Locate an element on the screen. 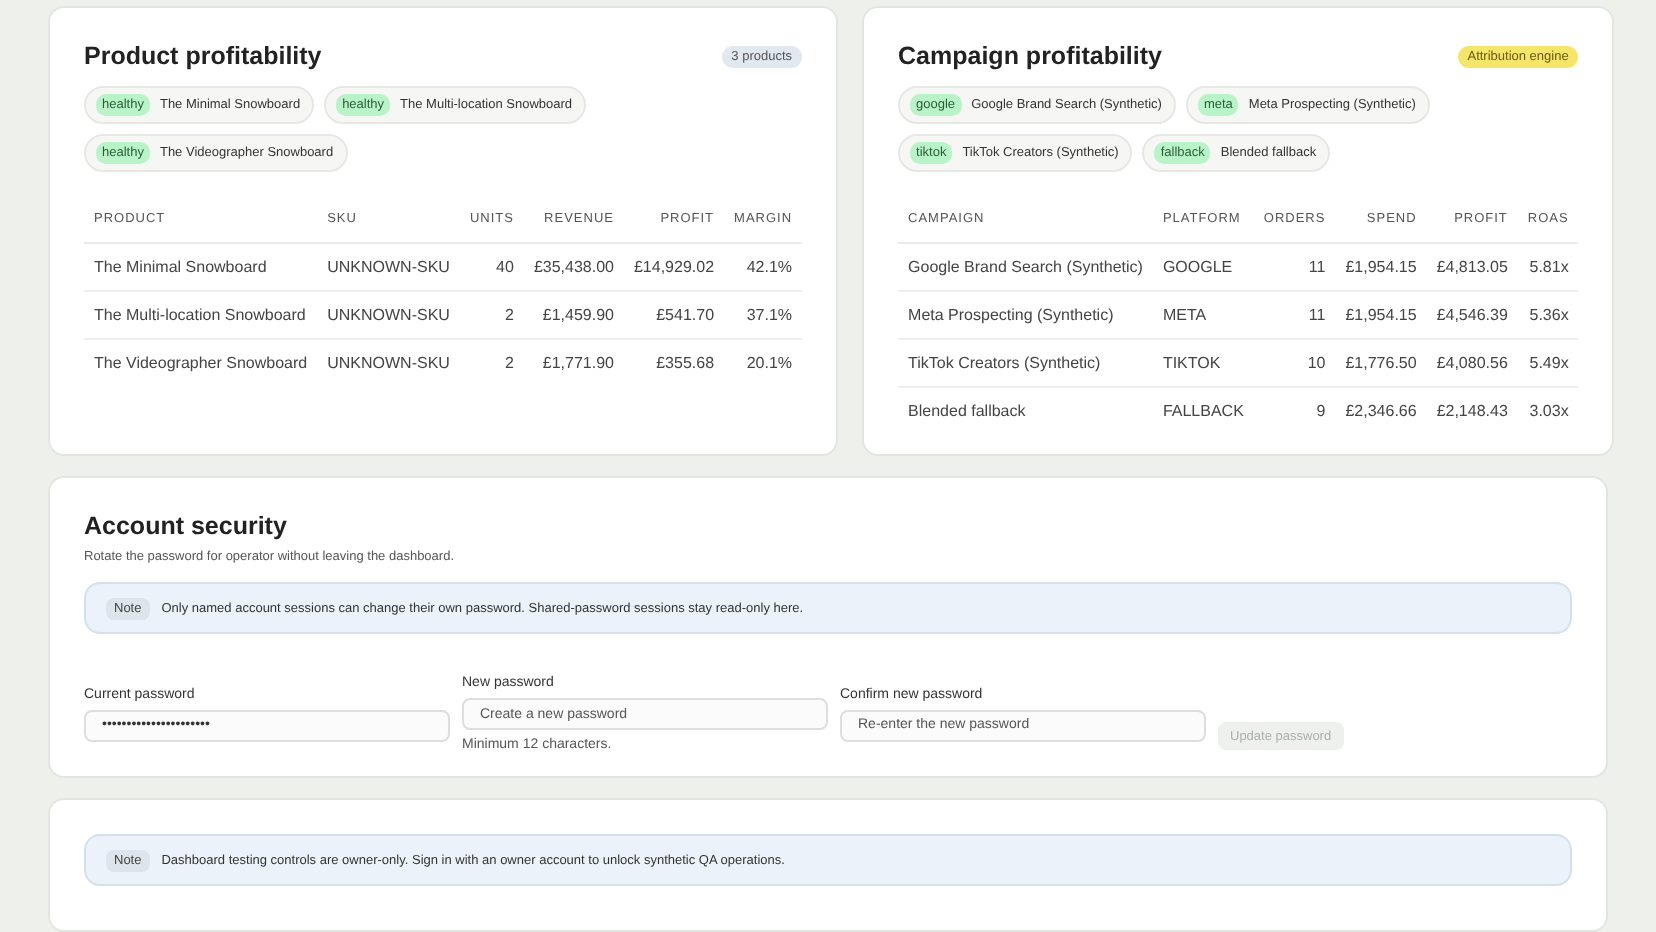 This screenshot has width=1656, height=932. table-cell: 42.1% is located at coordinates (763, 267).